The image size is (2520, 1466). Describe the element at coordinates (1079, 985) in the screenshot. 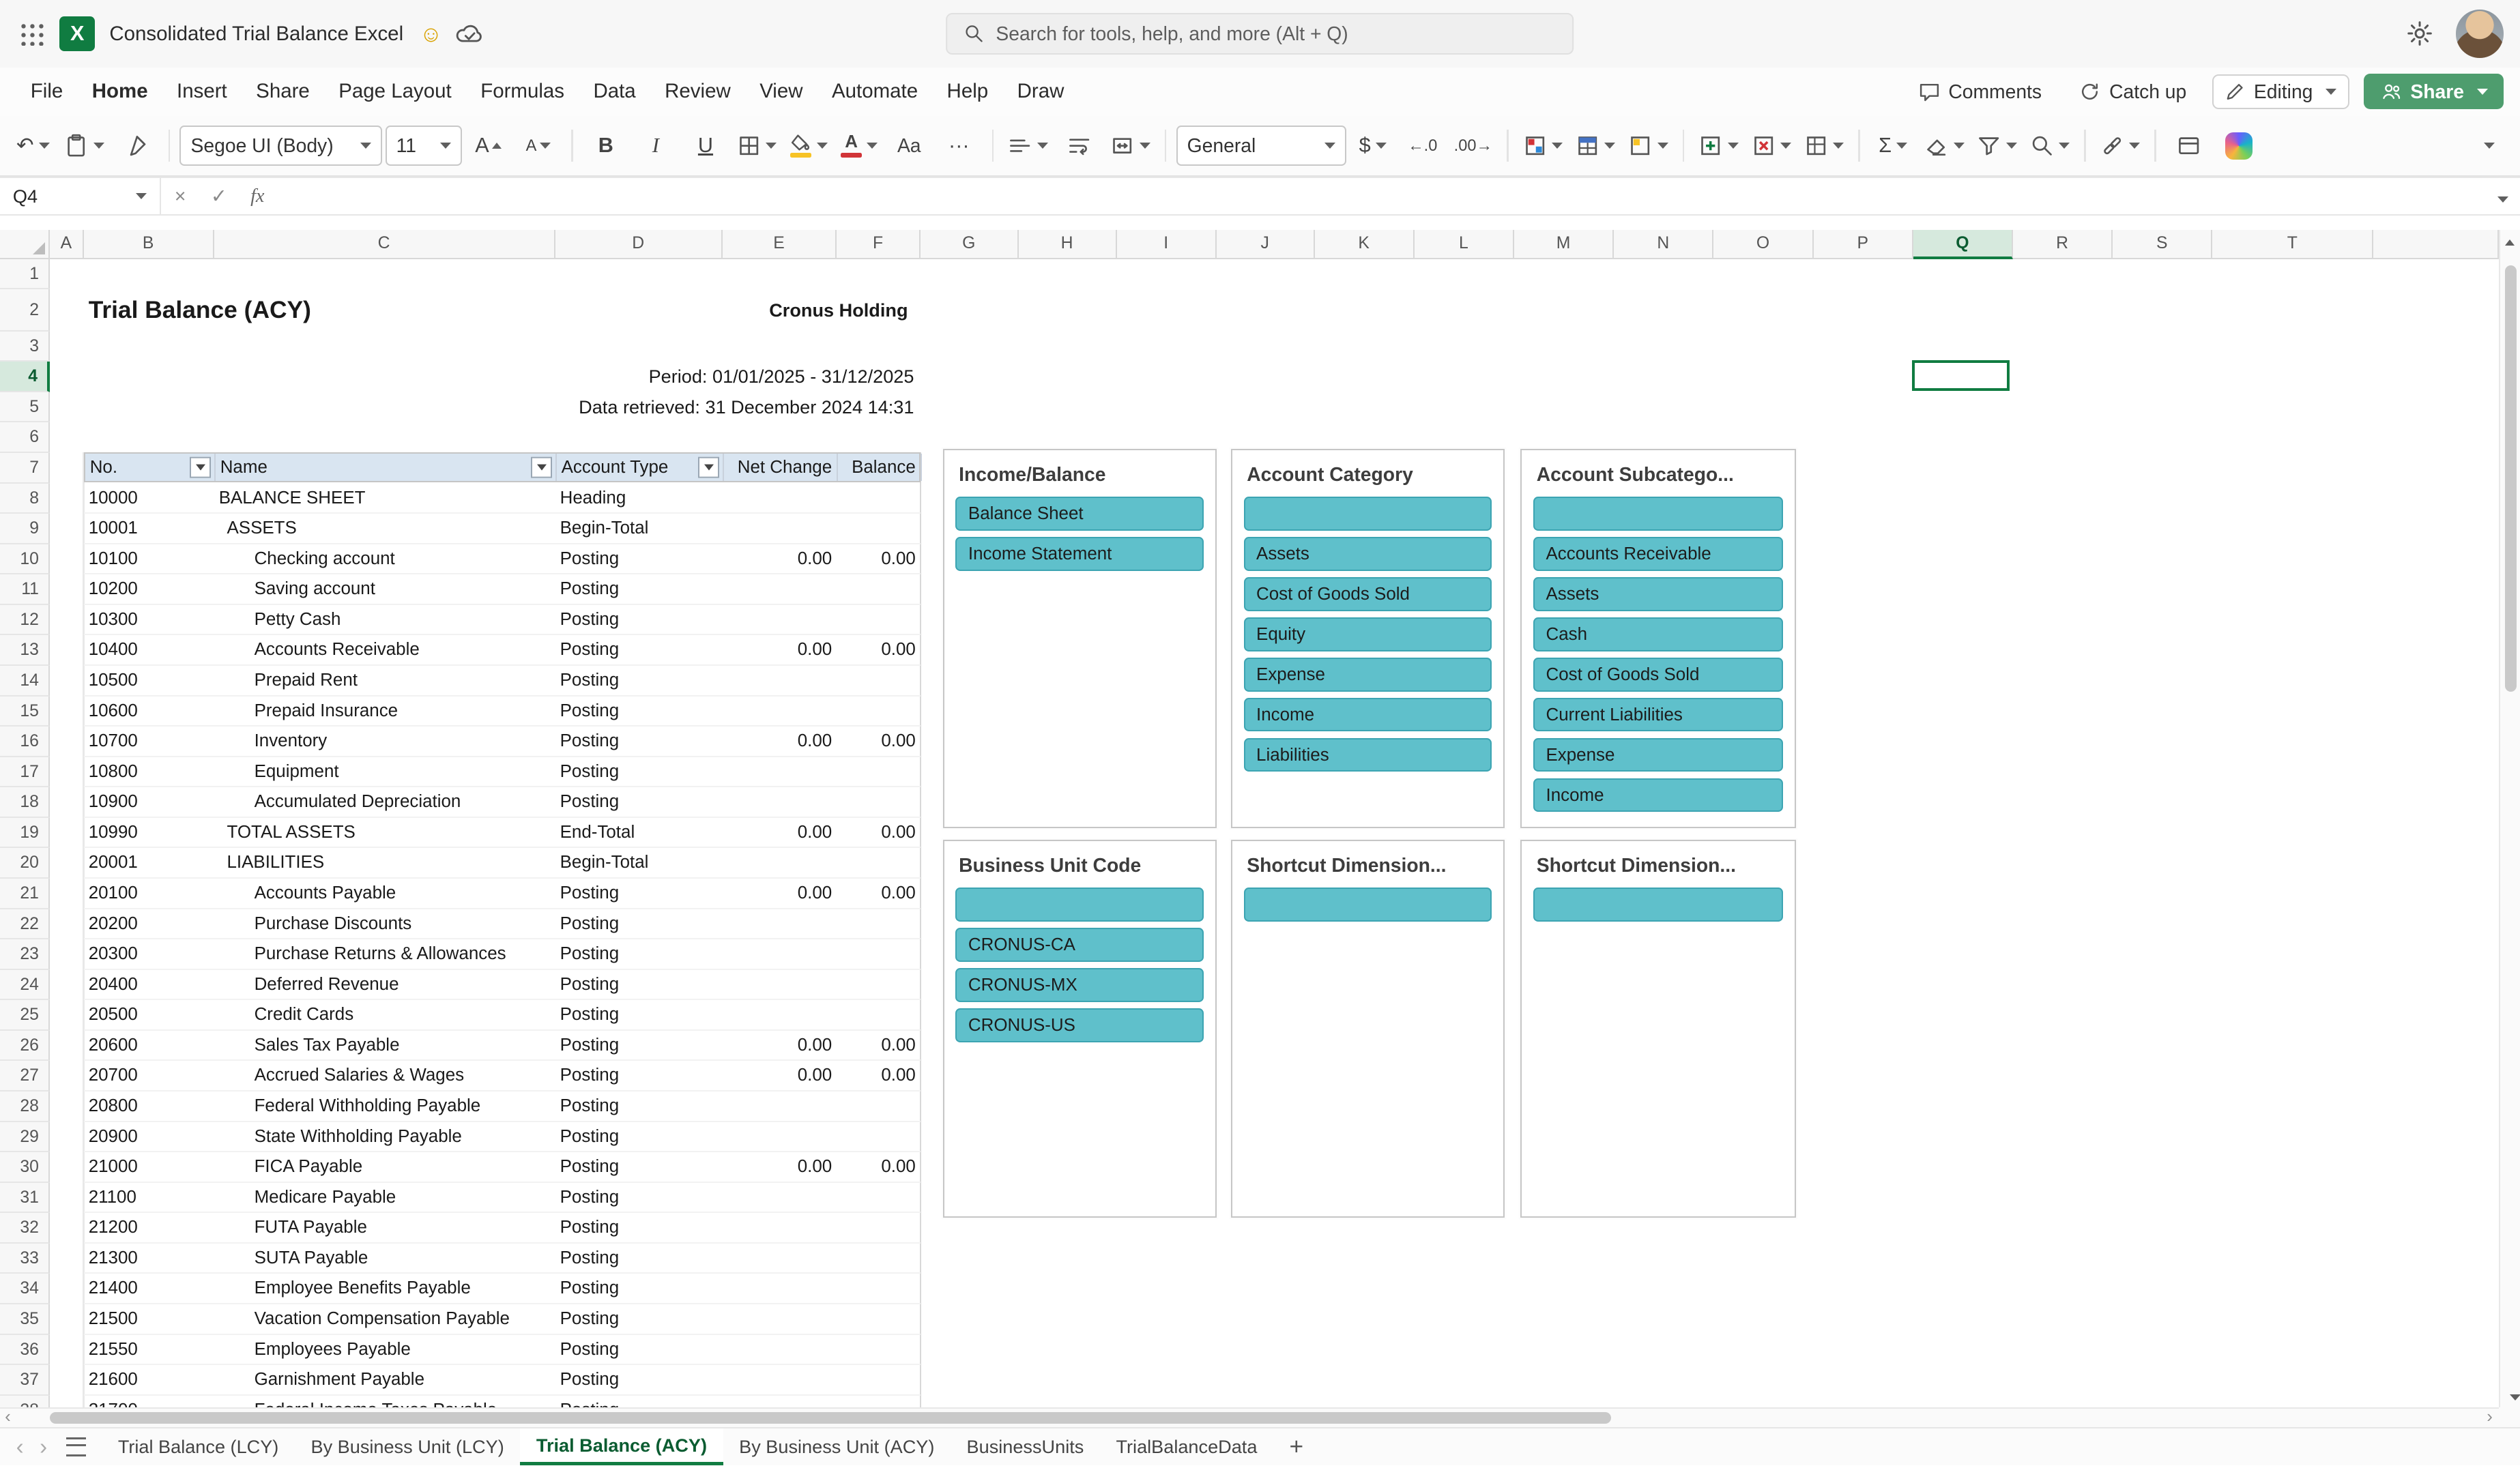

I see `slicer-item-cronus-mx: CRONUS-MX` at that location.